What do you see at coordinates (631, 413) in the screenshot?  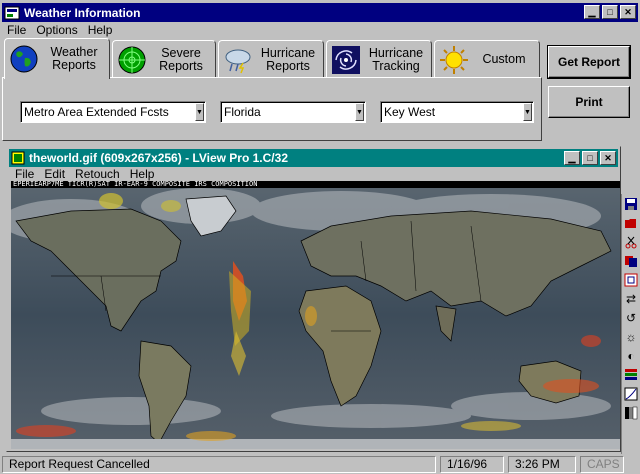 I see `grayscale-icon` at bounding box center [631, 413].